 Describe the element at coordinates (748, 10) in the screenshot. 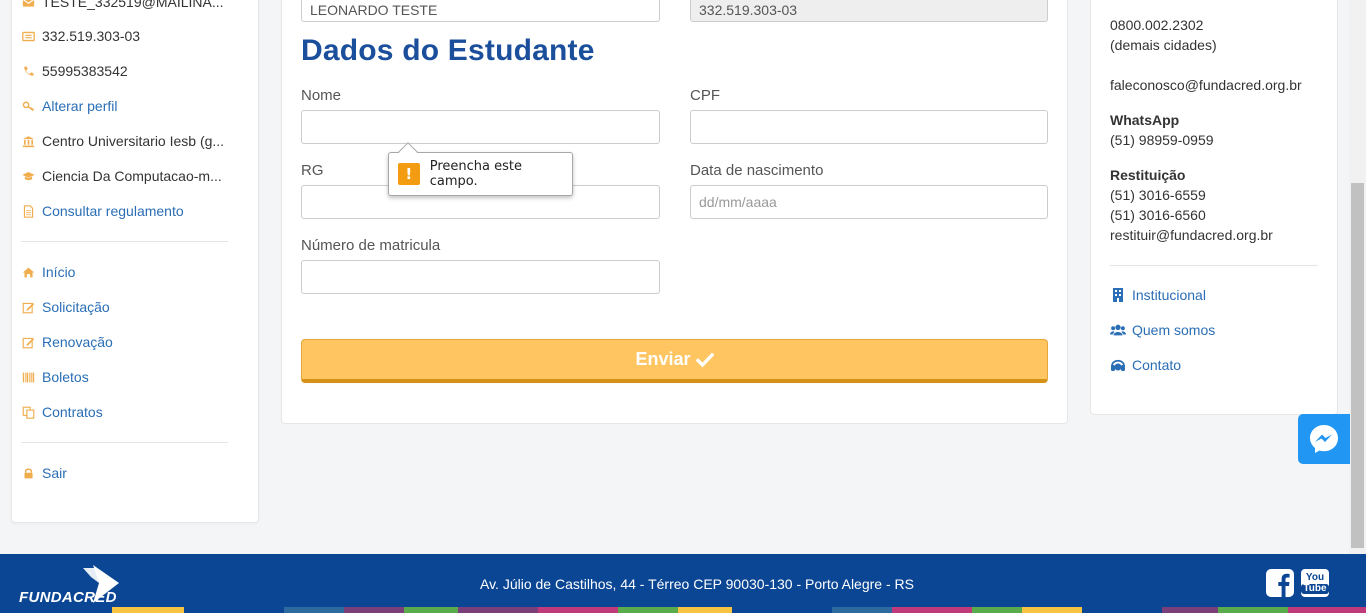

I see `responsavel-cpf-value: 332.519.303-03` at that location.